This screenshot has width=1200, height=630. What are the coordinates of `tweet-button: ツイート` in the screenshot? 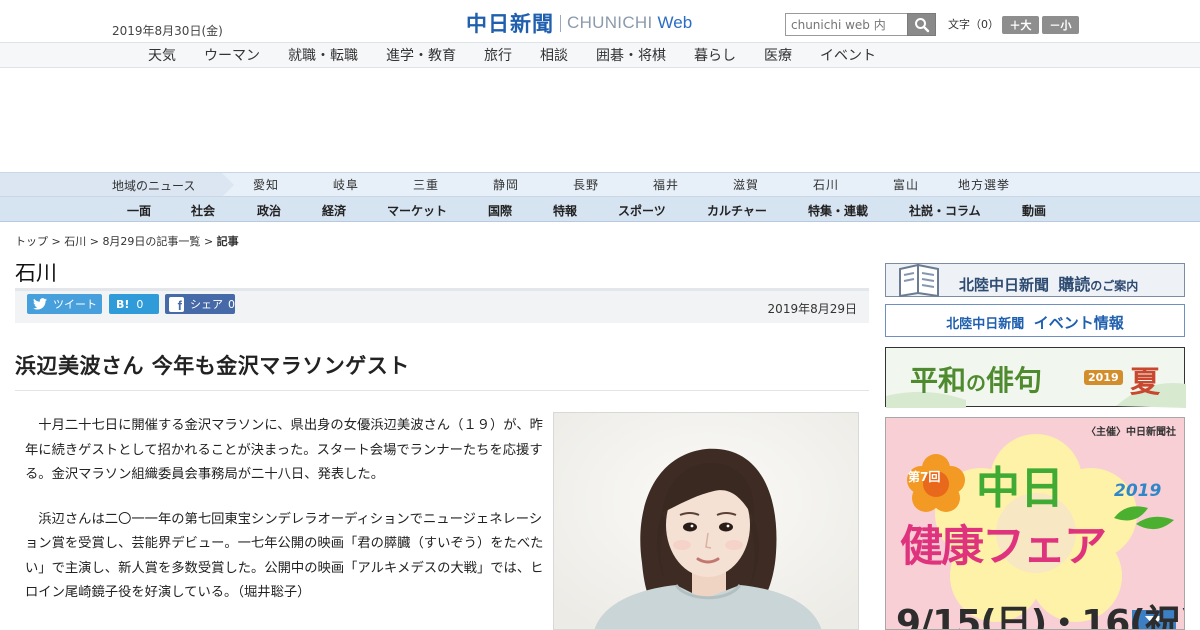 It's located at (64, 304).